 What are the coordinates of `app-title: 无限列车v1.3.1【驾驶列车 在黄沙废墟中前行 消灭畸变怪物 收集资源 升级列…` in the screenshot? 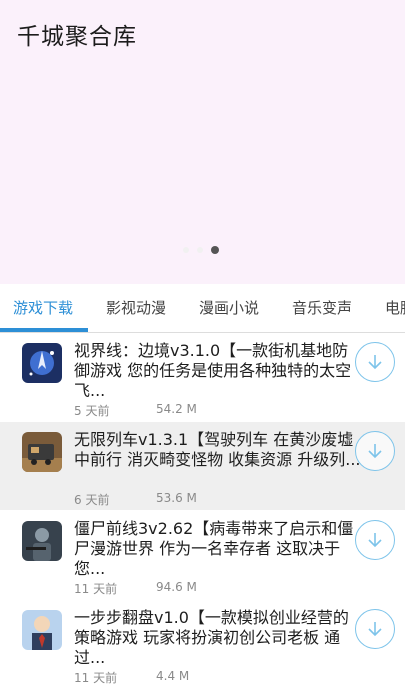 It's located at (217, 449).